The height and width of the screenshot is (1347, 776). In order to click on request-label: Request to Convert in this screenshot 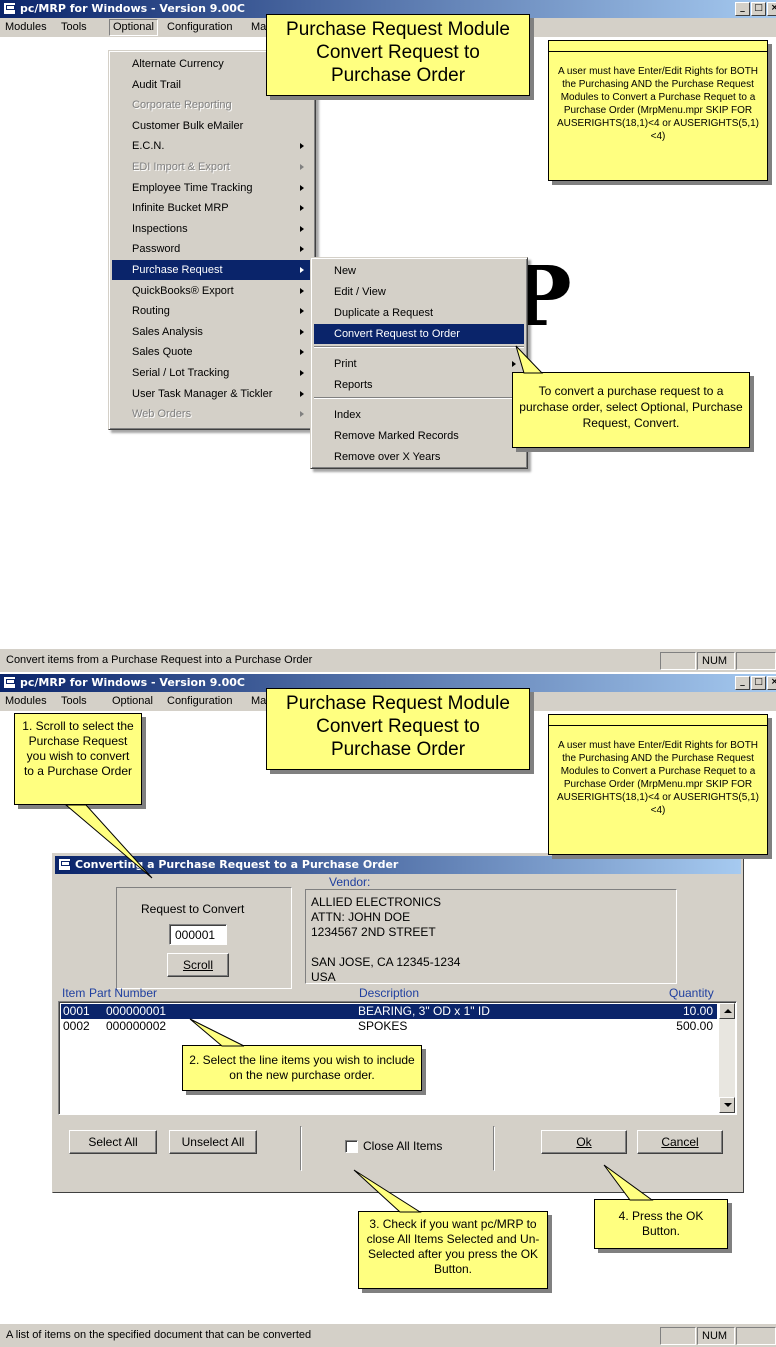, I will do `click(193, 909)`.